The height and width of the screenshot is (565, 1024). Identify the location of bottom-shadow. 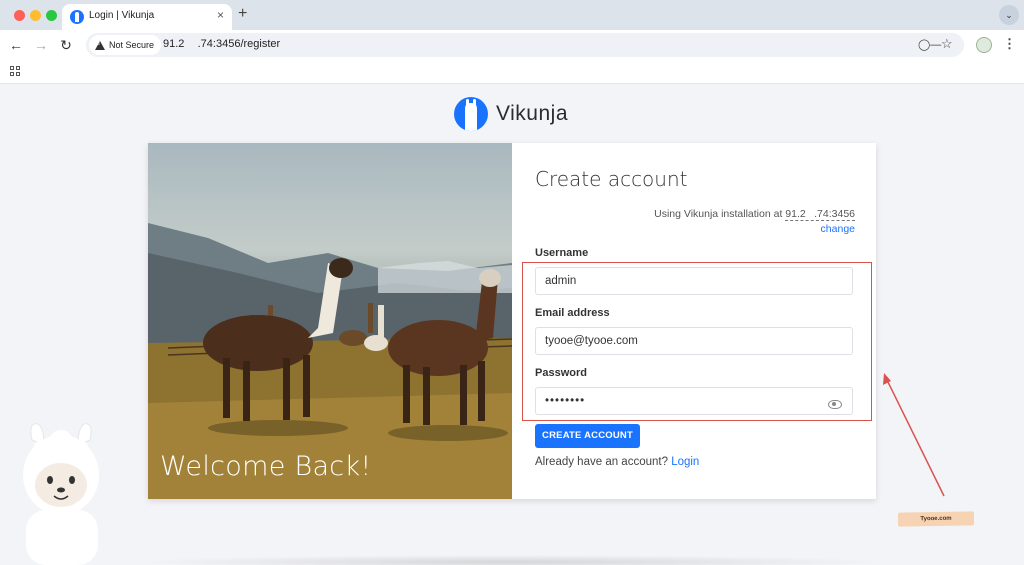
(510, 560).